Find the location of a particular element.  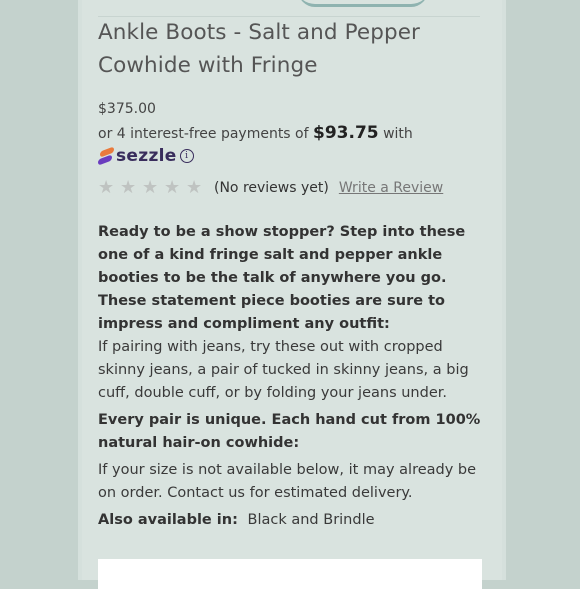

sezzle-wordmark: sezzle is located at coordinates (146, 156).